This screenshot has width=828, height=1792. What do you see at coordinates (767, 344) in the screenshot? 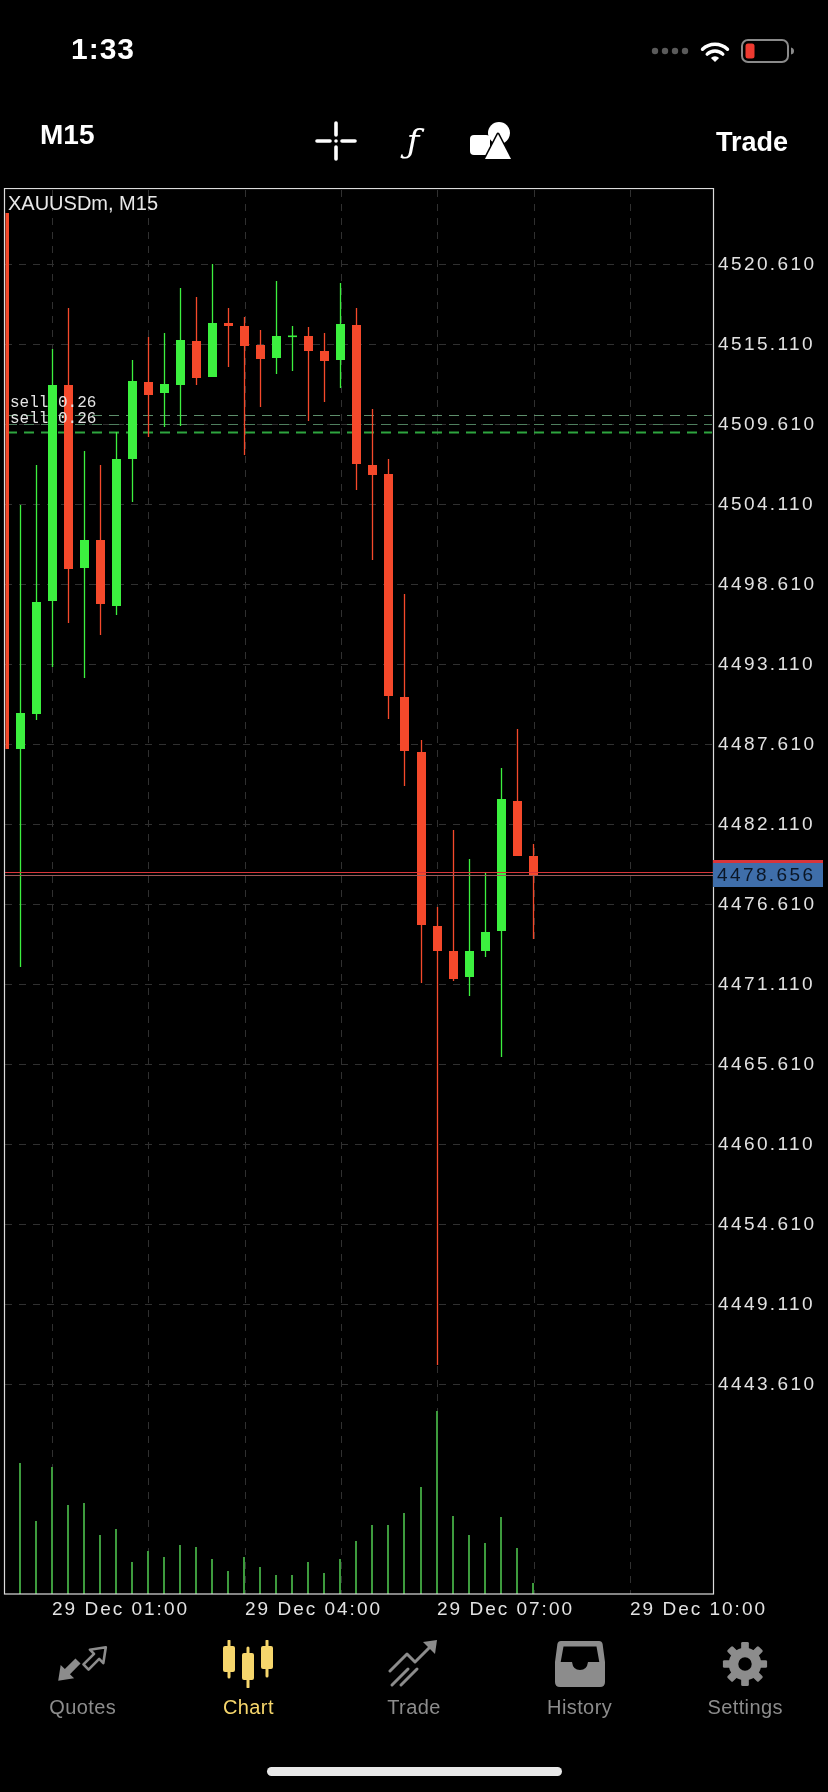
I see `price-axis-label: 4515.110` at bounding box center [767, 344].